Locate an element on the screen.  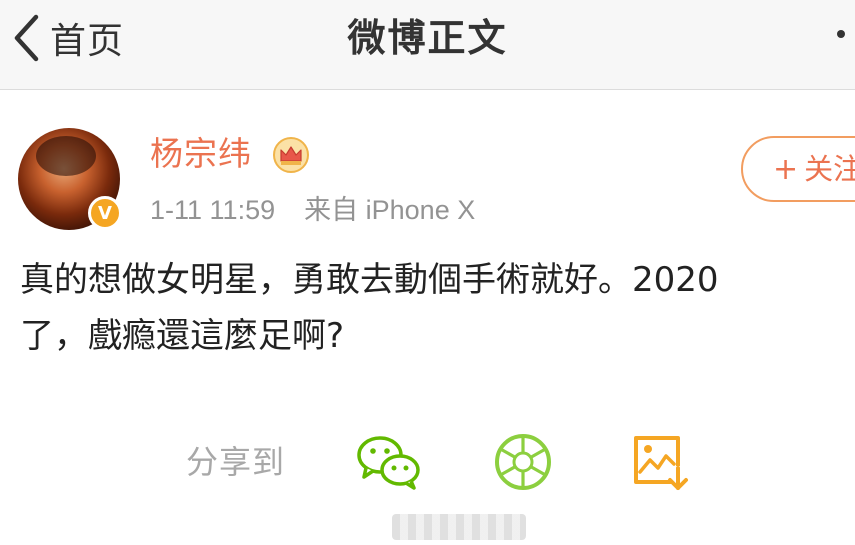
crown-icon is located at coordinates (291, 155).